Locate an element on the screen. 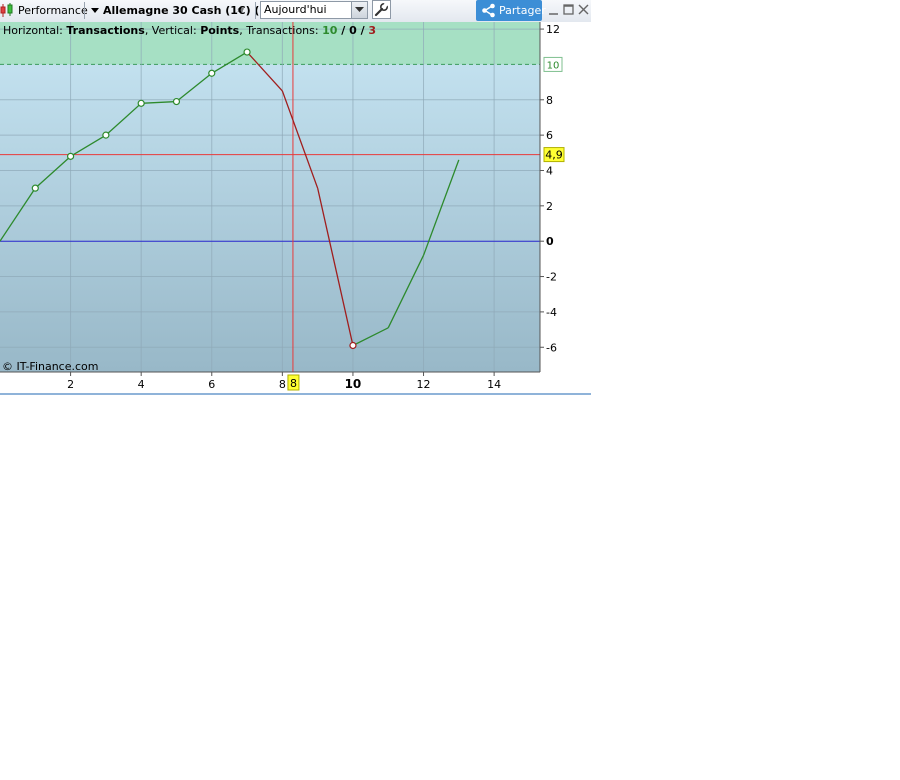 The image size is (900, 780). share-button: Partager is located at coordinates (511, 10).